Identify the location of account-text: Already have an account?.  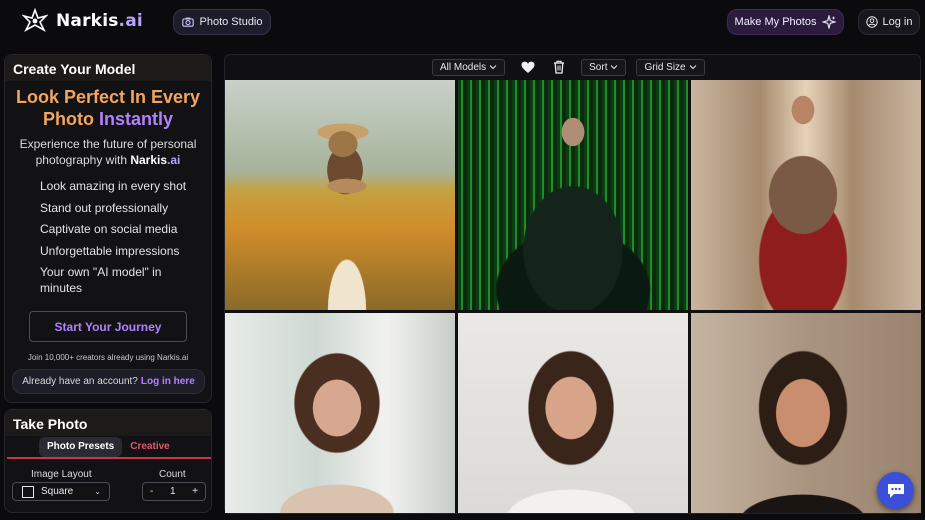
(80, 381).